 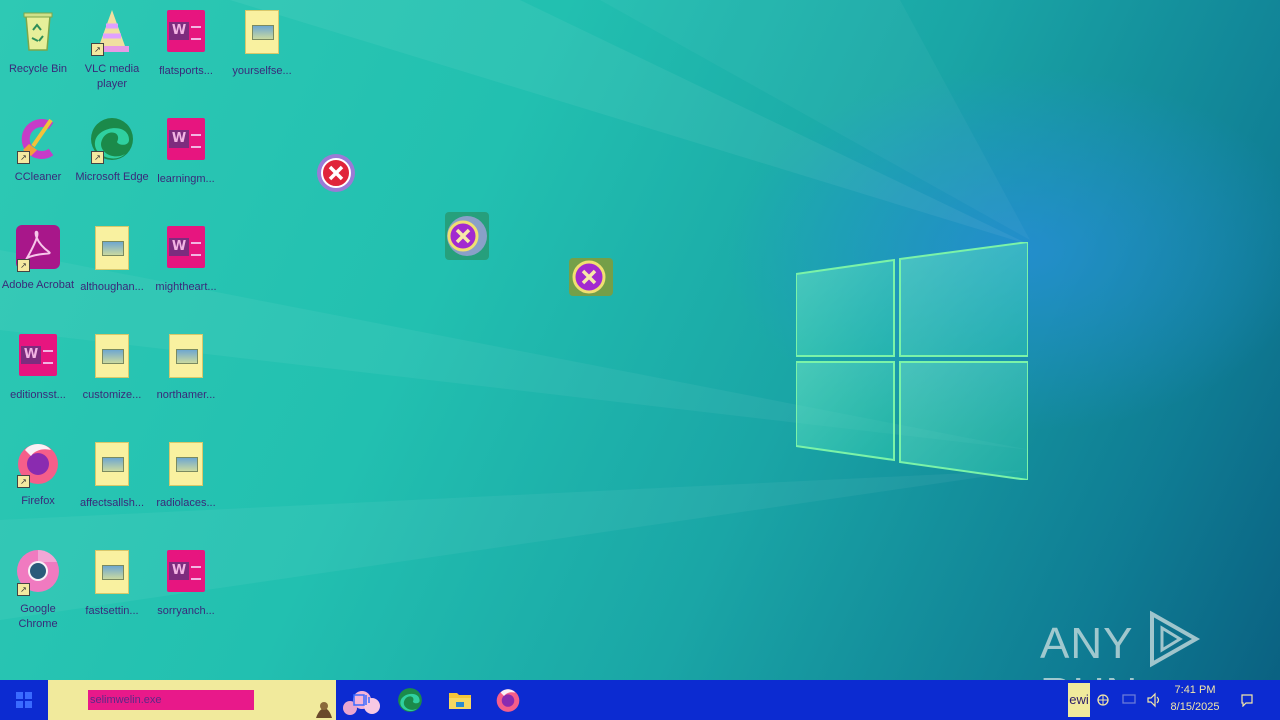 I want to click on task-view-button, so click(x=362, y=700).